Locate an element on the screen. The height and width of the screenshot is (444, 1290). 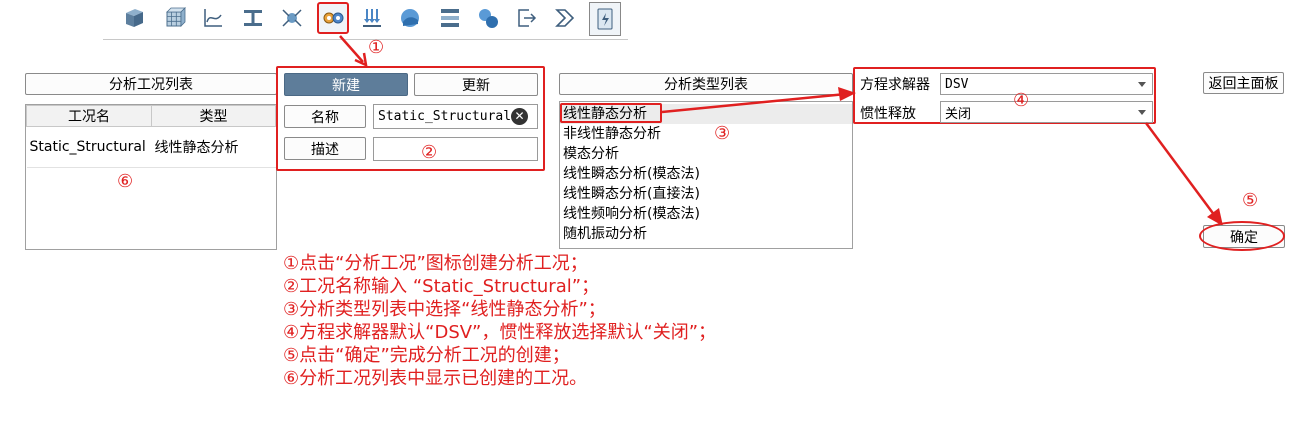
case-list-table: 工况名 类型 Static_Structural 线性静态分析 is located at coordinates (151, 177).